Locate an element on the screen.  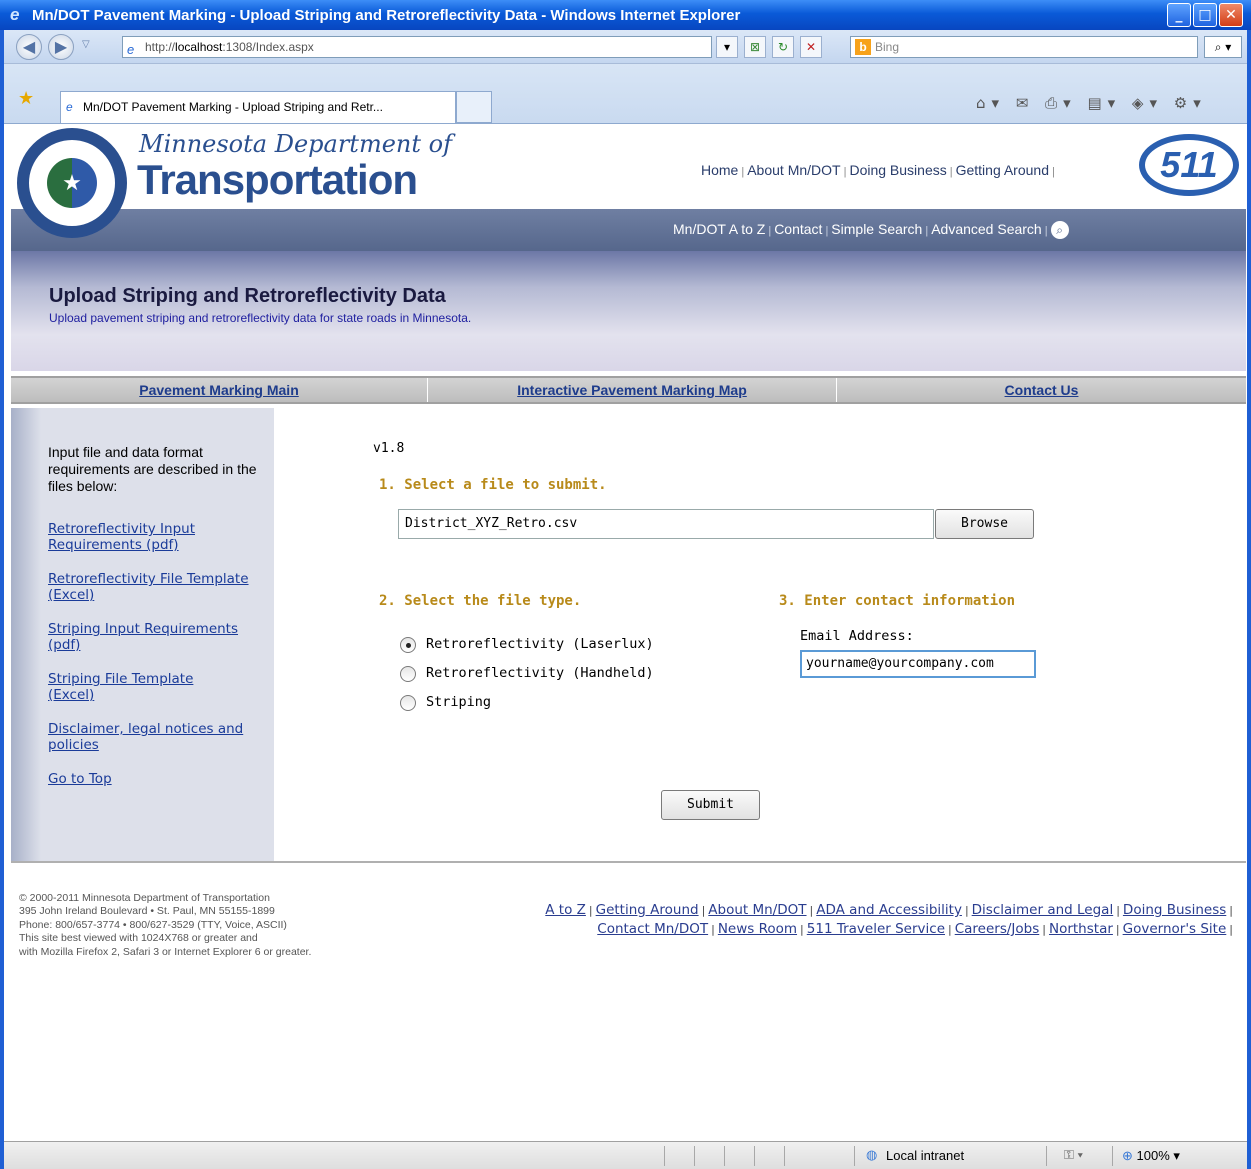
tab-ie-icon: e is located at coordinates (69, 107).